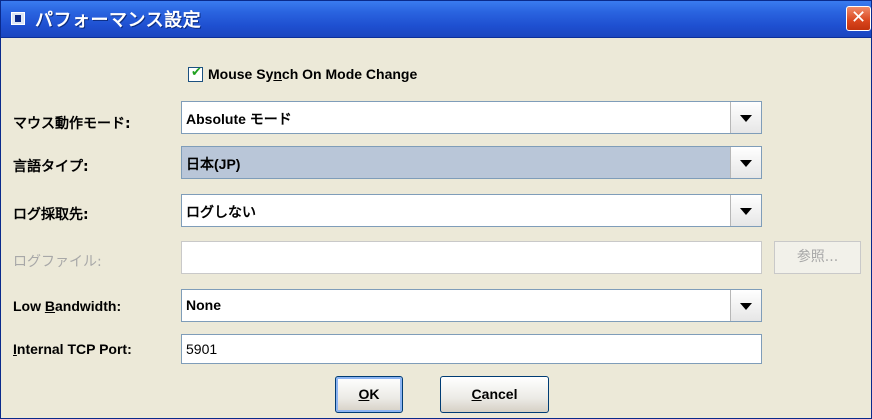 The height and width of the screenshot is (419, 872). Describe the element at coordinates (239, 119) in the screenshot. I see `mouse-mode-value: Absolute モード` at that location.